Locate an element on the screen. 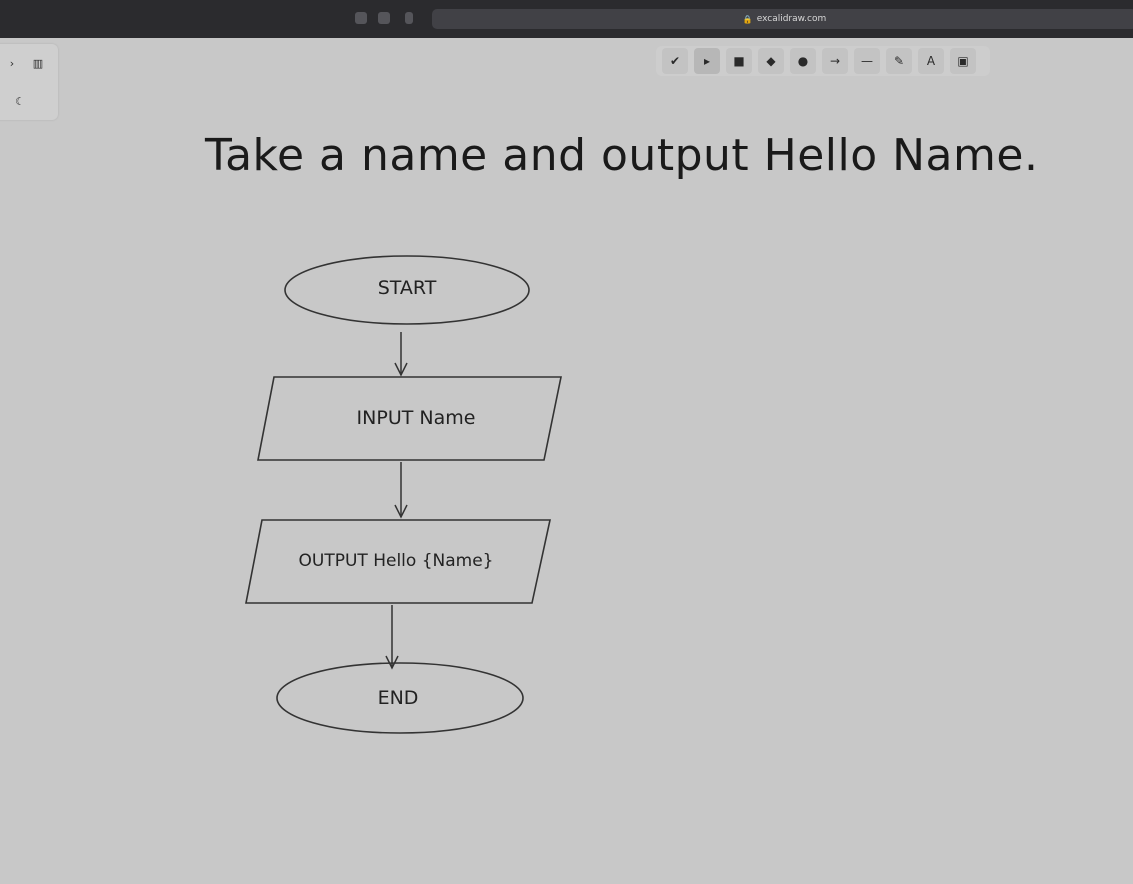  back-button is located at coordinates (361, 18).